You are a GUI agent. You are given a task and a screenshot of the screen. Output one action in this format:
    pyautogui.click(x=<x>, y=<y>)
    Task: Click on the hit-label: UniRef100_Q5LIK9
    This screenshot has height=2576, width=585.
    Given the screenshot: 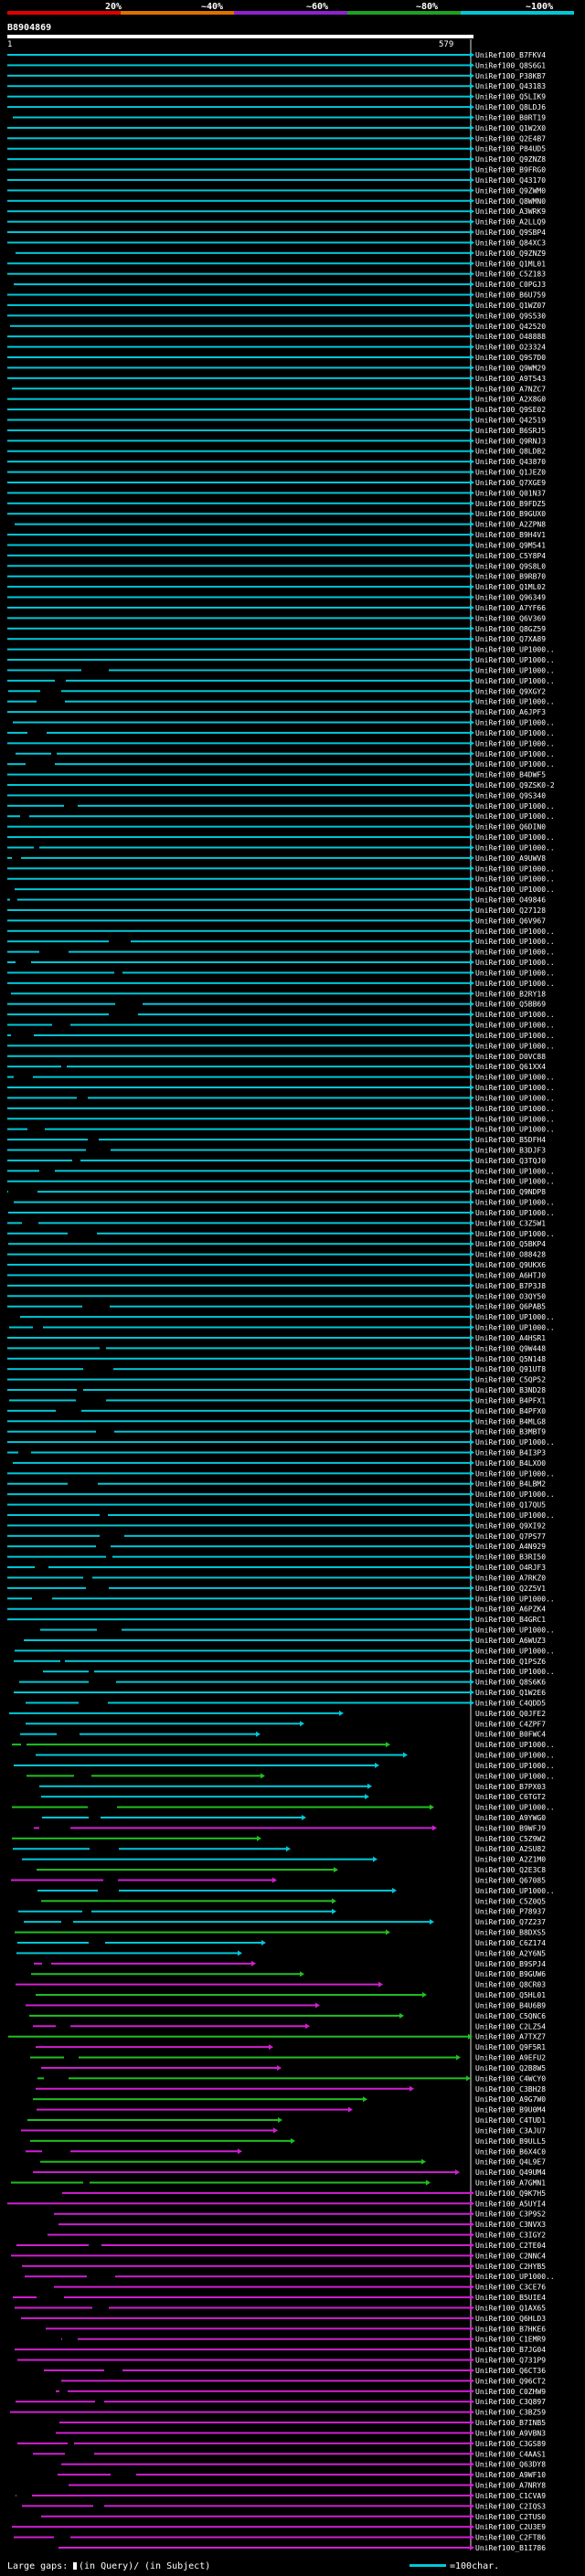 What is the action you would take?
    pyautogui.click(x=511, y=97)
    